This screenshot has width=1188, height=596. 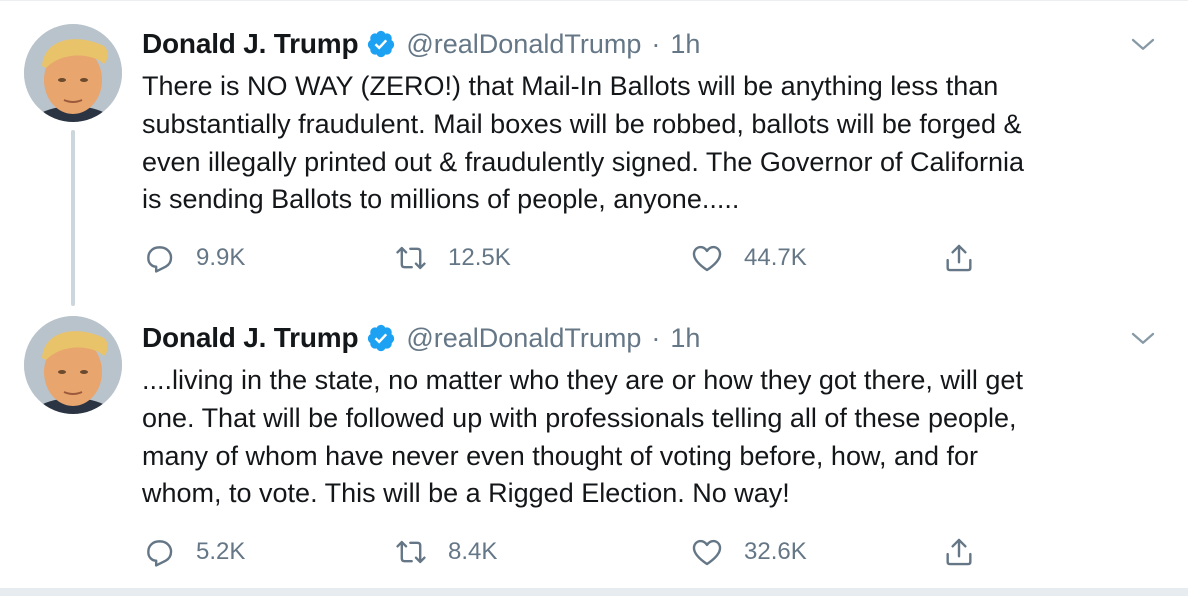 What do you see at coordinates (479, 257) in the screenshot?
I see `retweet-count: 12.5K` at bounding box center [479, 257].